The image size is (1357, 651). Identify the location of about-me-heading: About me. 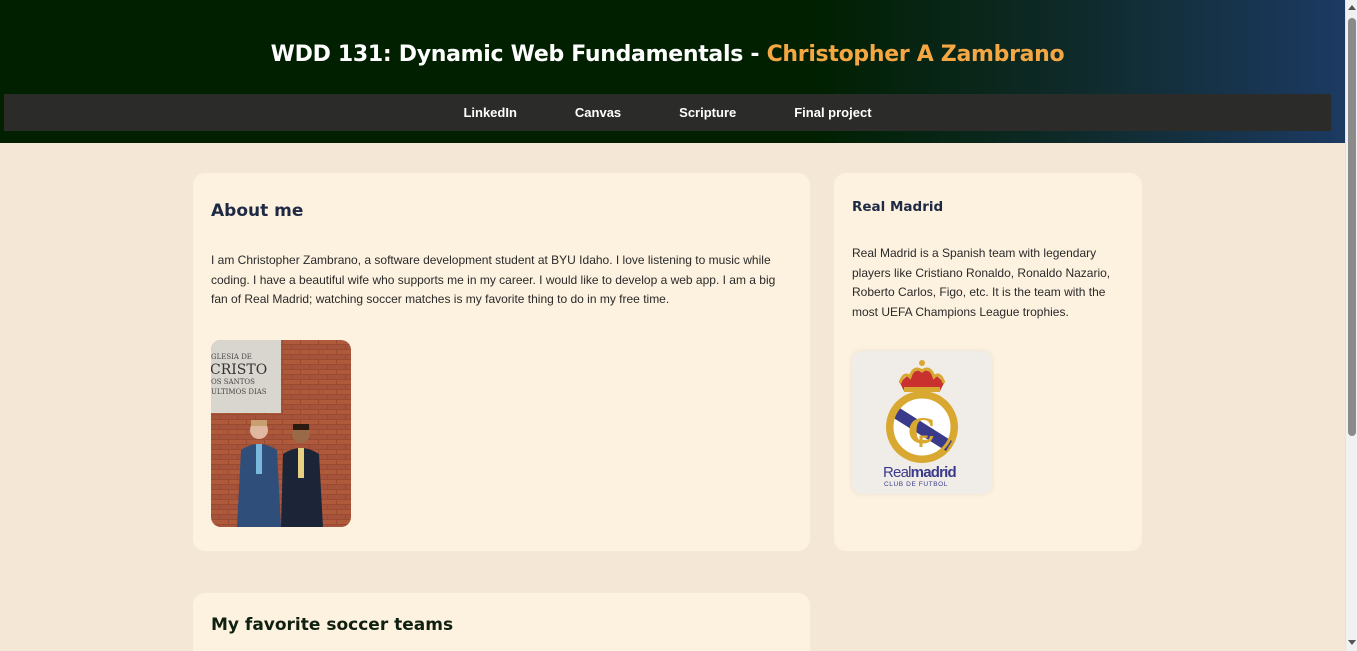
(257, 211).